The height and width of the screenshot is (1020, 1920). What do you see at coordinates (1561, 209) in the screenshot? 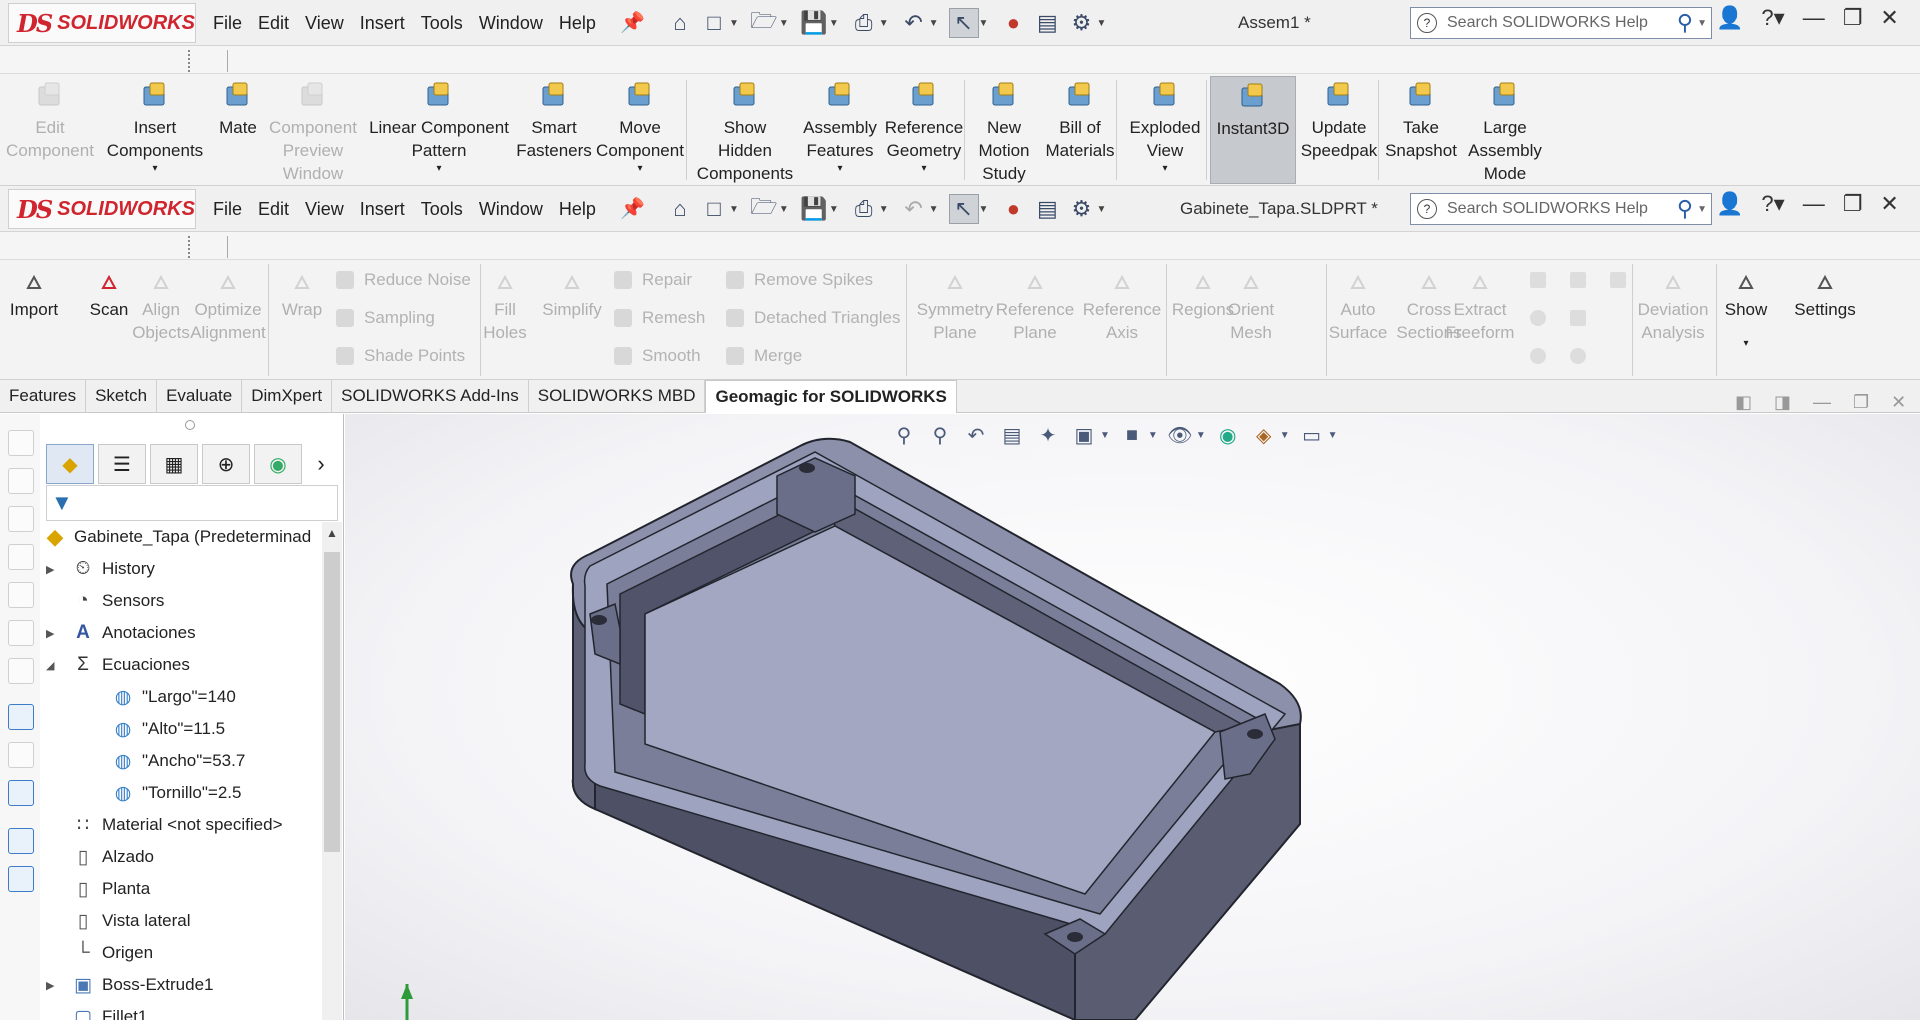
I see `help-search-box-2: ? Search SOLIDWORKS Help ⚲ ▼` at bounding box center [1561, 209].